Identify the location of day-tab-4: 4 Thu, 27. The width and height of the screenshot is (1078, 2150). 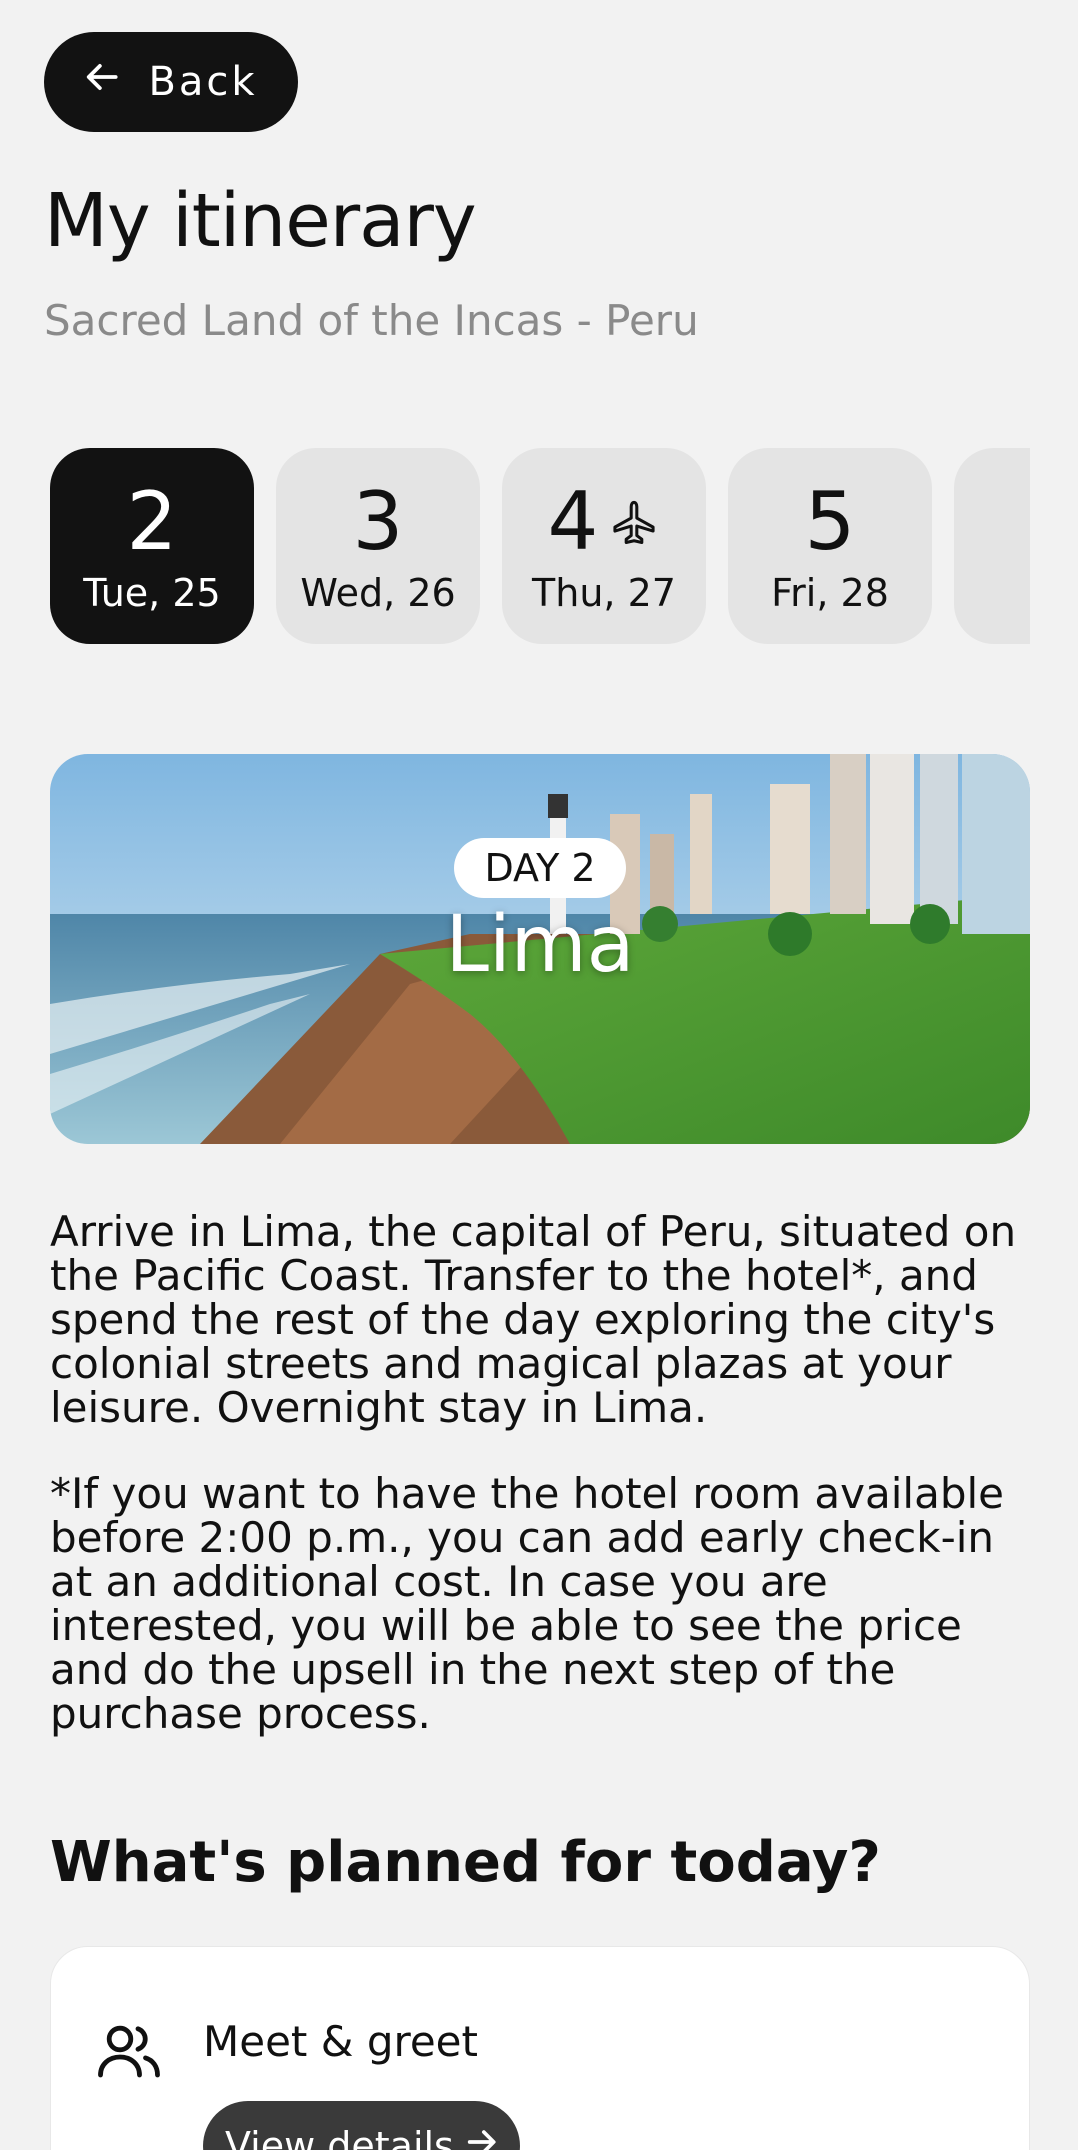
(604, 546).